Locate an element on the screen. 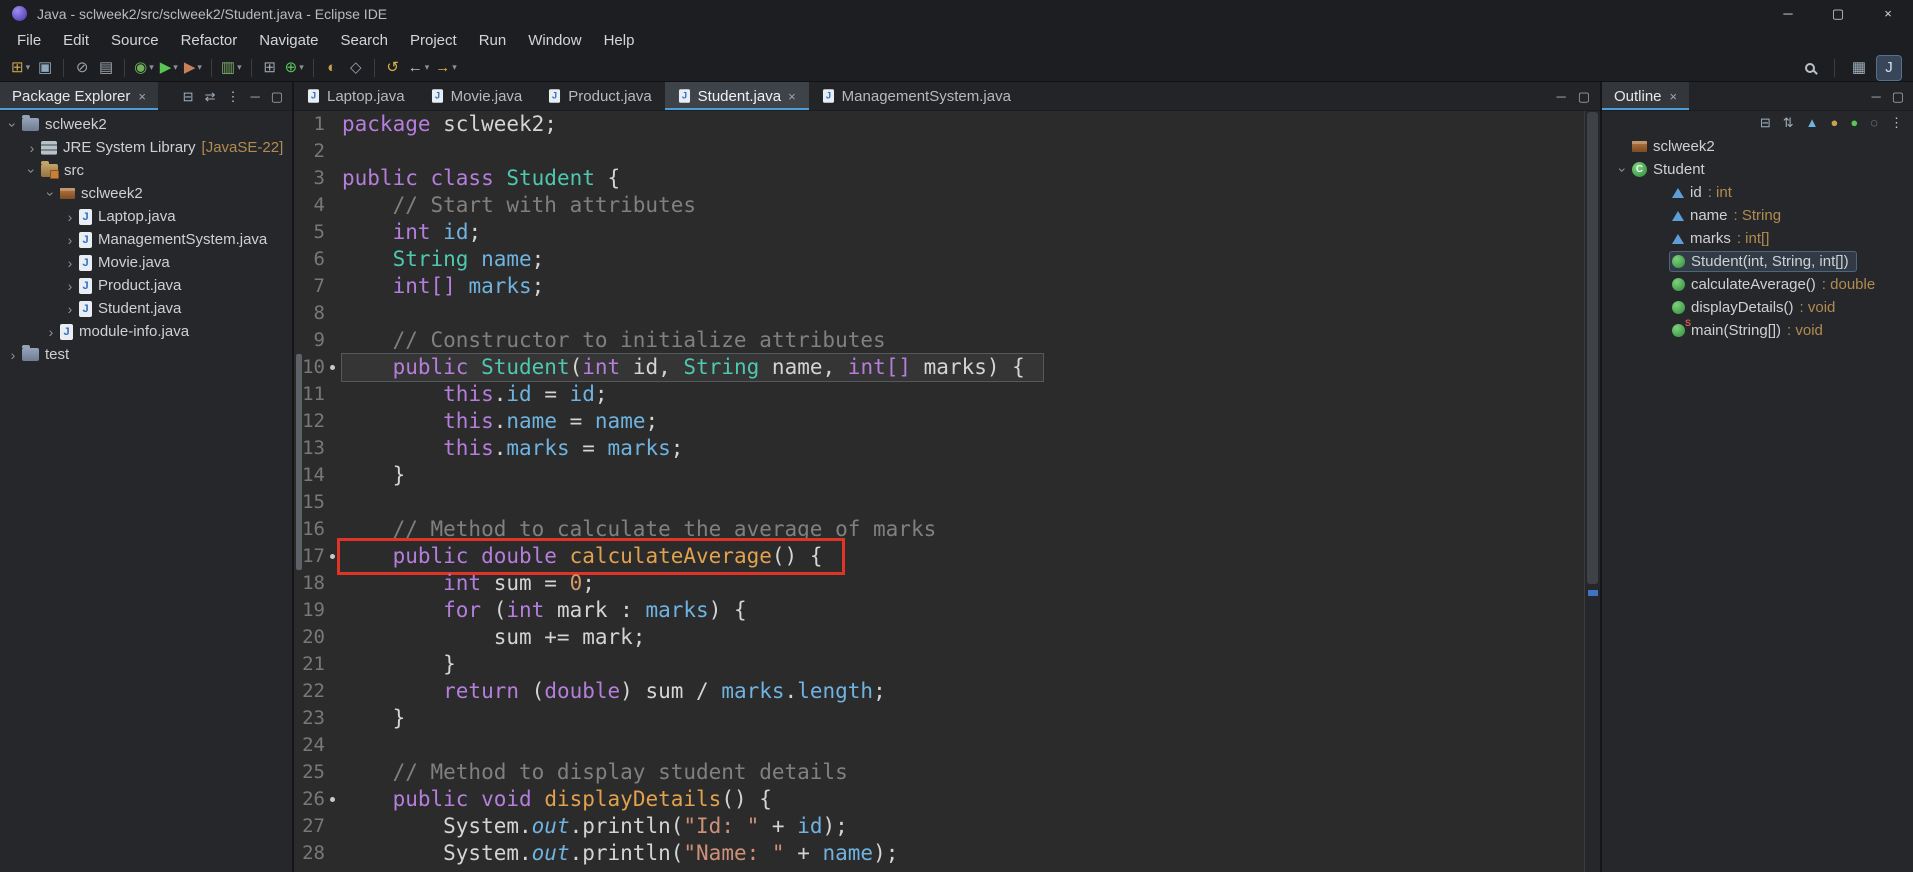  code-line-25: 25 // Method to display student details is located at coordinates (939, 772).